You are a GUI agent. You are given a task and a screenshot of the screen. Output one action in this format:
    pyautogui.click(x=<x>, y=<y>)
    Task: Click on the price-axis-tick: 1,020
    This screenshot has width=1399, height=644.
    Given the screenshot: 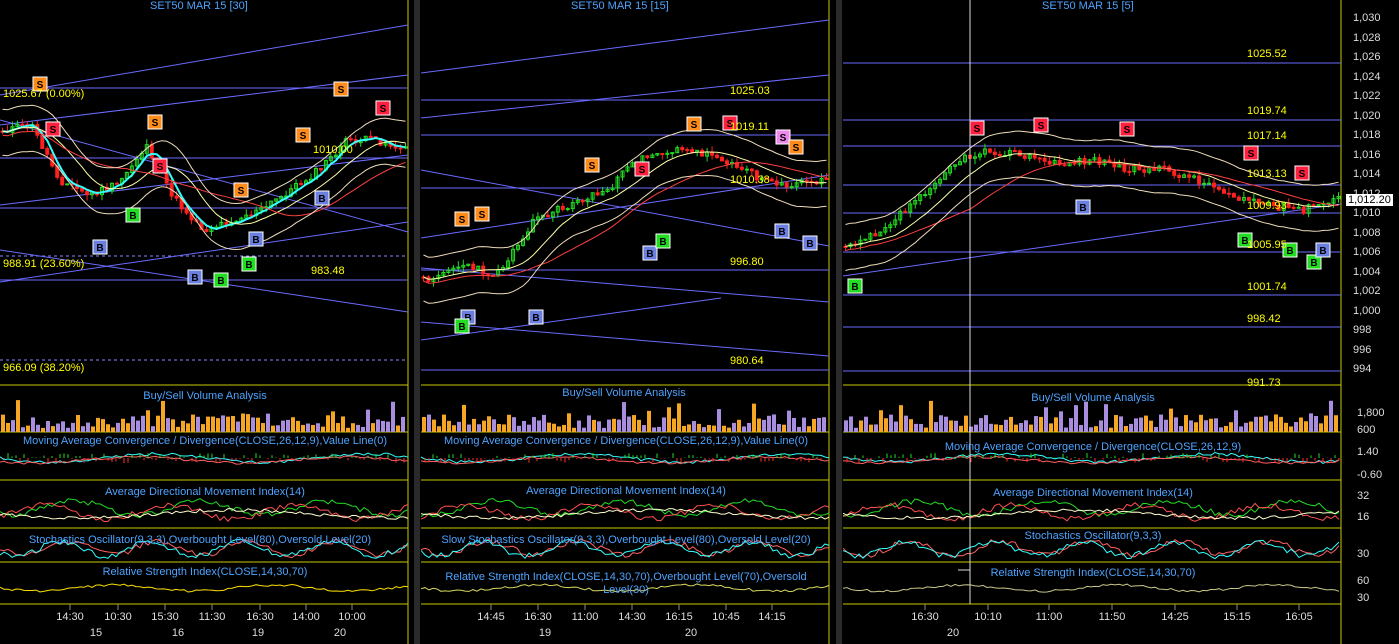 What is the action you would take?
    pyautogui.click(x=1367, y=116)
    